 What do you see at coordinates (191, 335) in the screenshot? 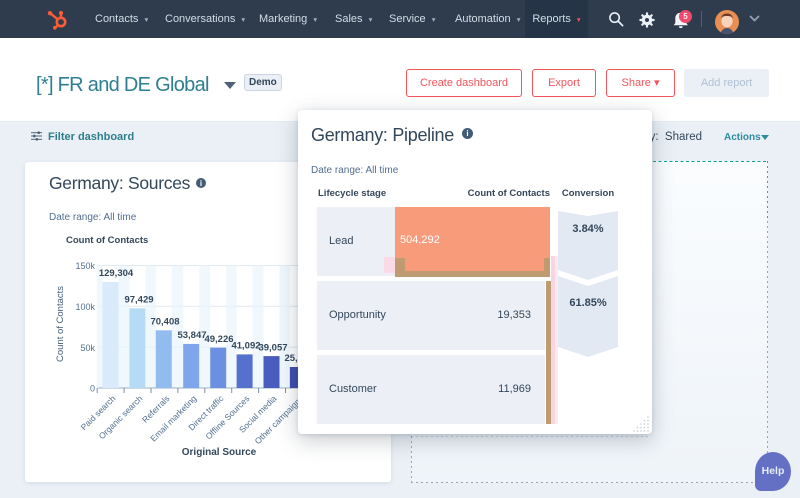
I see `svg-text: 53,847` at bounding box center [191, 335].